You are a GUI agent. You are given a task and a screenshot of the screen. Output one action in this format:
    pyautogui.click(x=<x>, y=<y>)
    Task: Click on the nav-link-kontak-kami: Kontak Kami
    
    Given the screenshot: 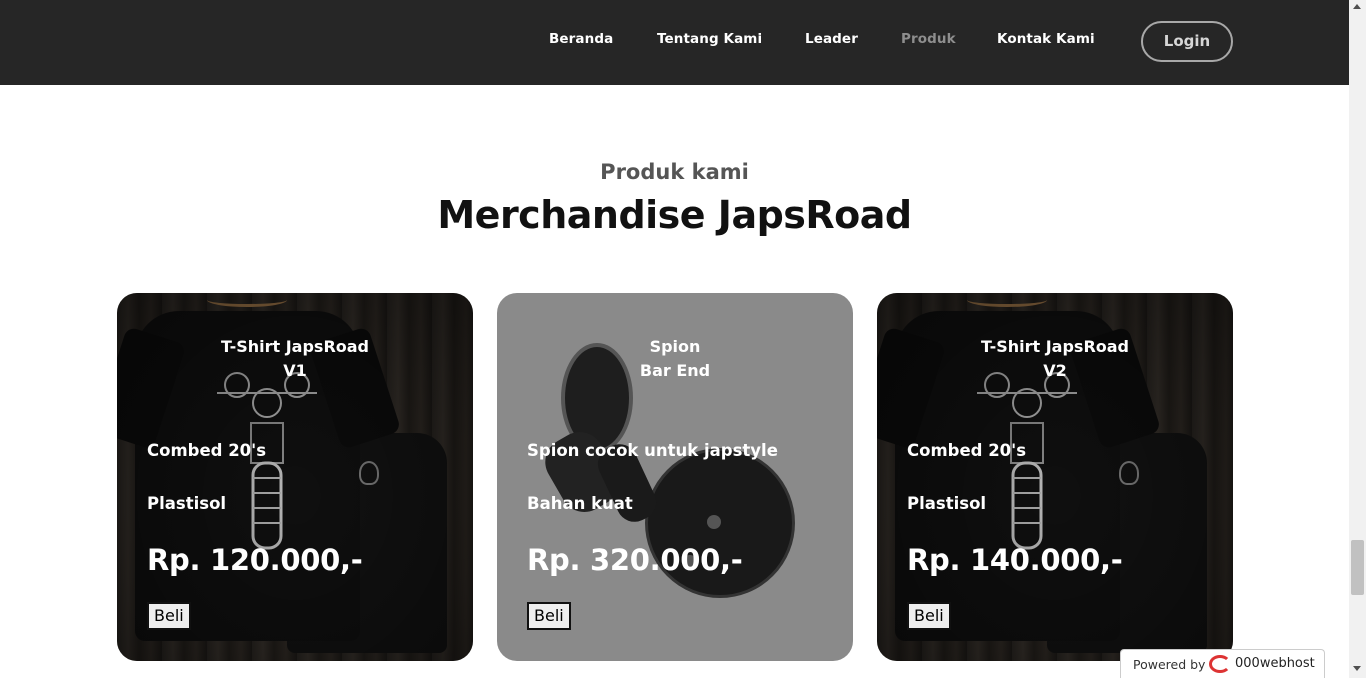 What is the action you would take?
    pyautogui.click(x=1046, y=39)
    